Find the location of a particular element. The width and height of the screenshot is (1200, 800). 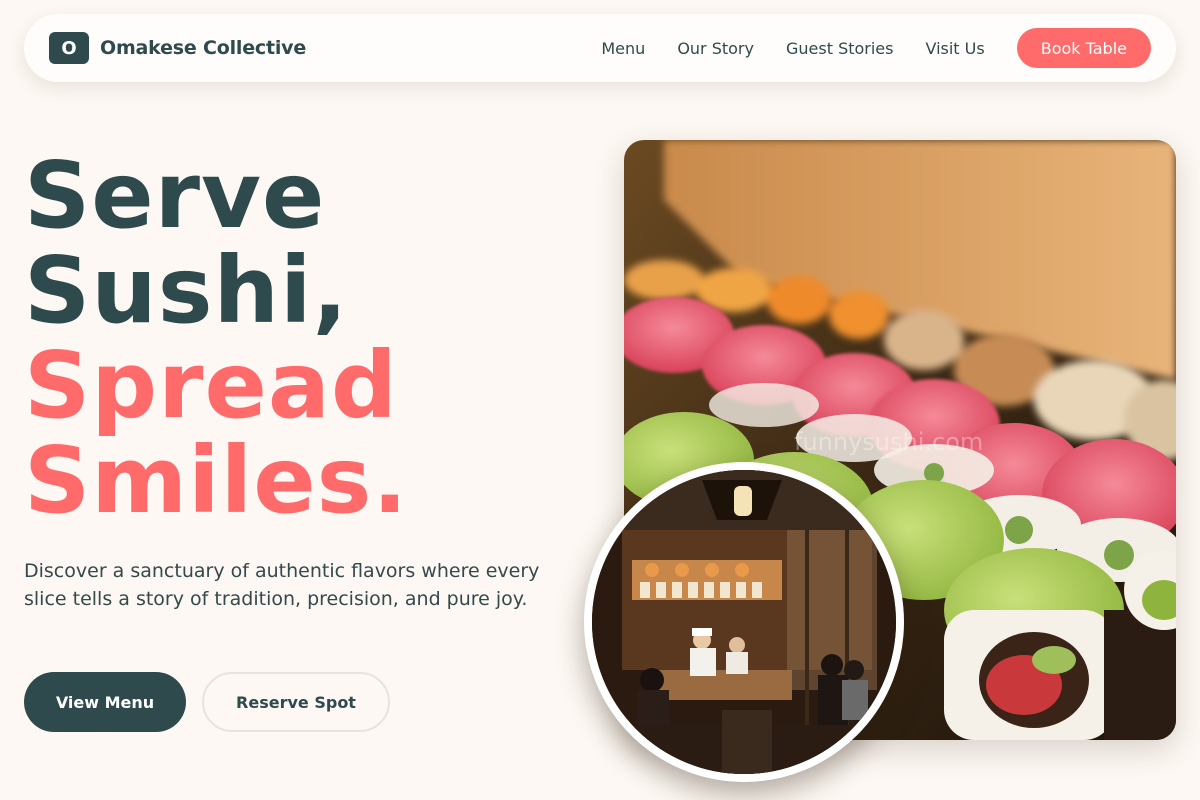

book-table-button: Book Table is located at coordinates (1083, 48).